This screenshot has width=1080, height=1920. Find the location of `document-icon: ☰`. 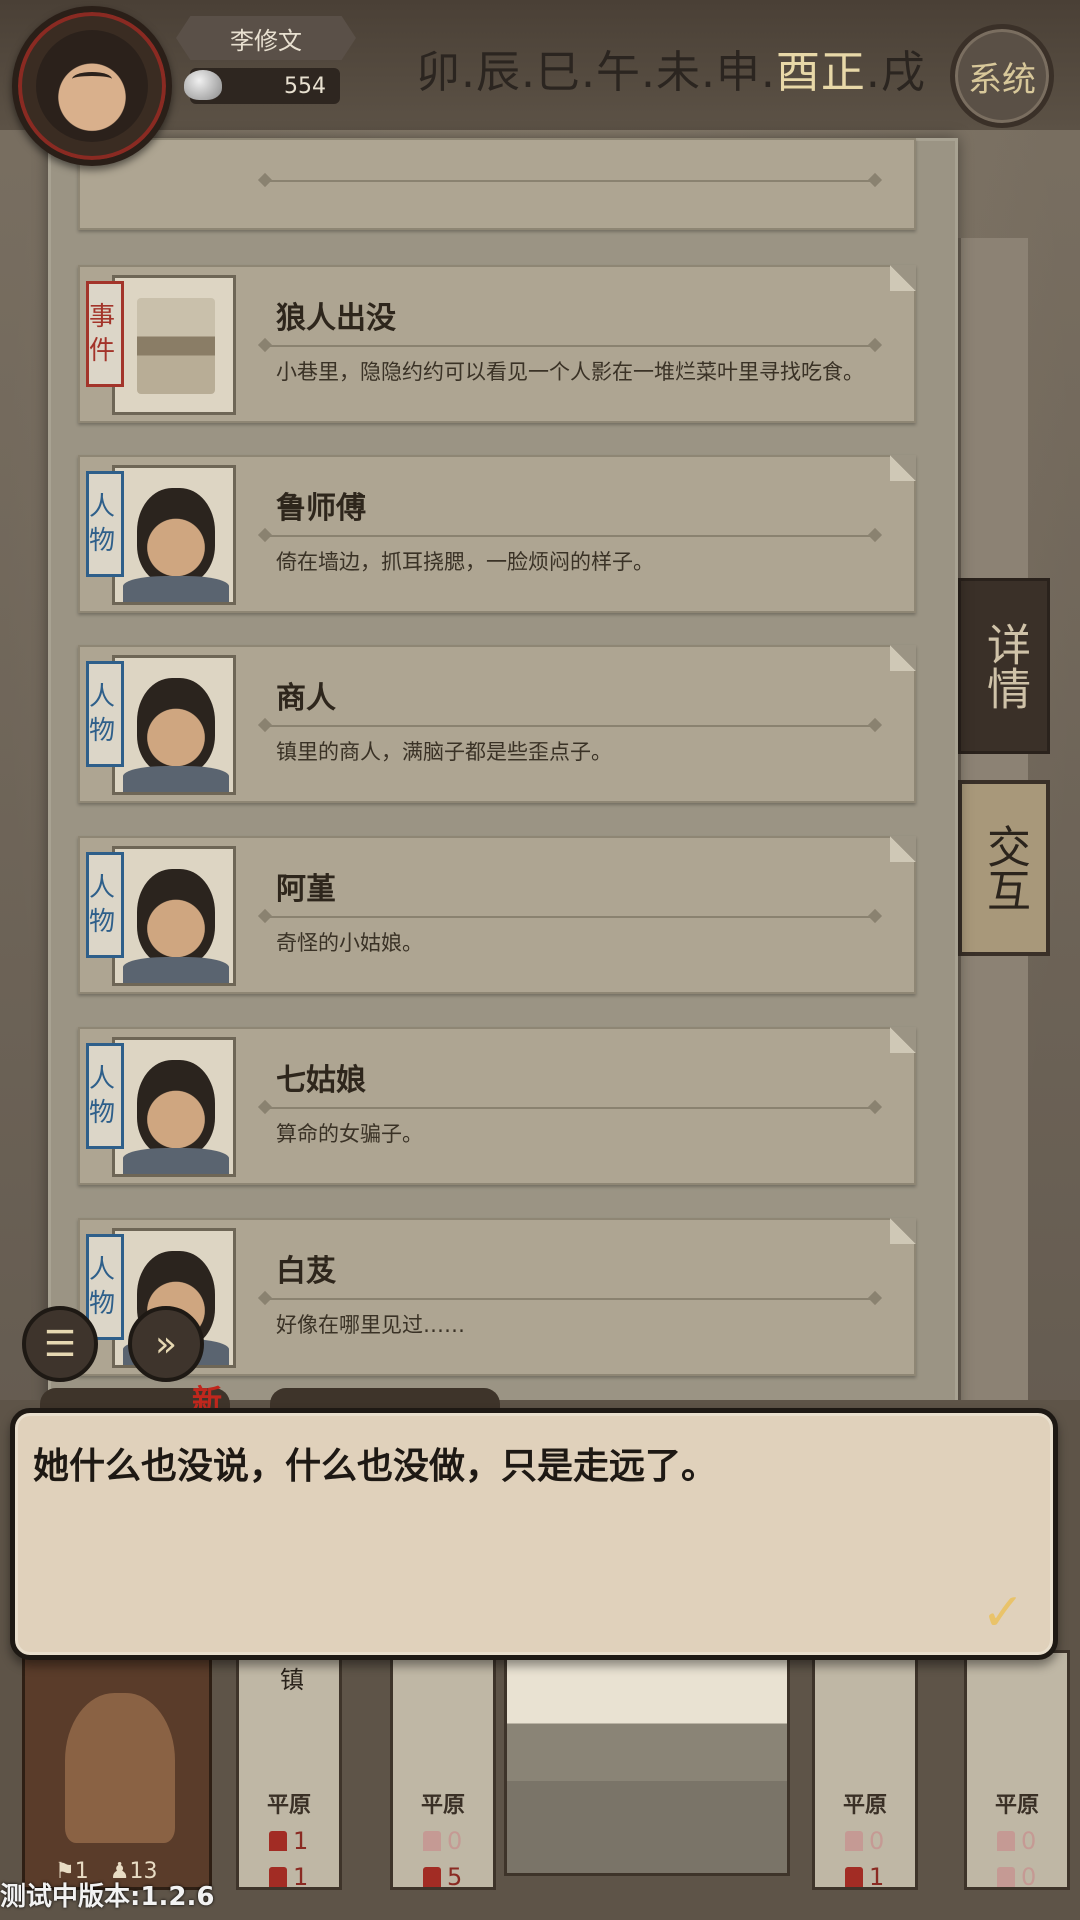

document-icon: ☰ is located at coordinates (60, 1344).